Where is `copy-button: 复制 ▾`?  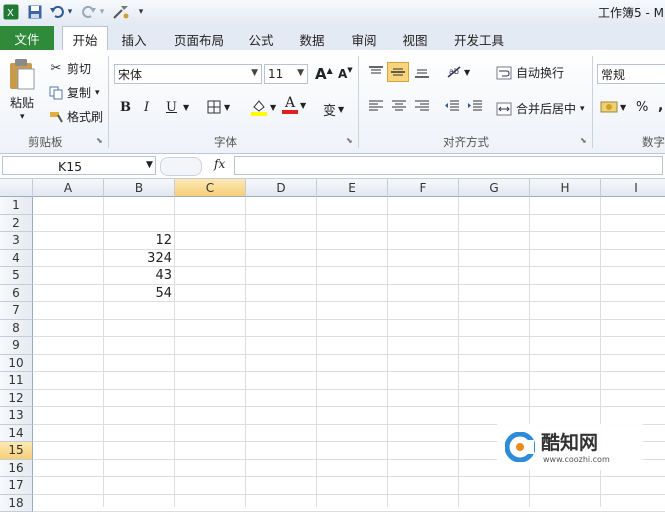 copy-button: 复制 ▾ is located at coordinates (74, 92).